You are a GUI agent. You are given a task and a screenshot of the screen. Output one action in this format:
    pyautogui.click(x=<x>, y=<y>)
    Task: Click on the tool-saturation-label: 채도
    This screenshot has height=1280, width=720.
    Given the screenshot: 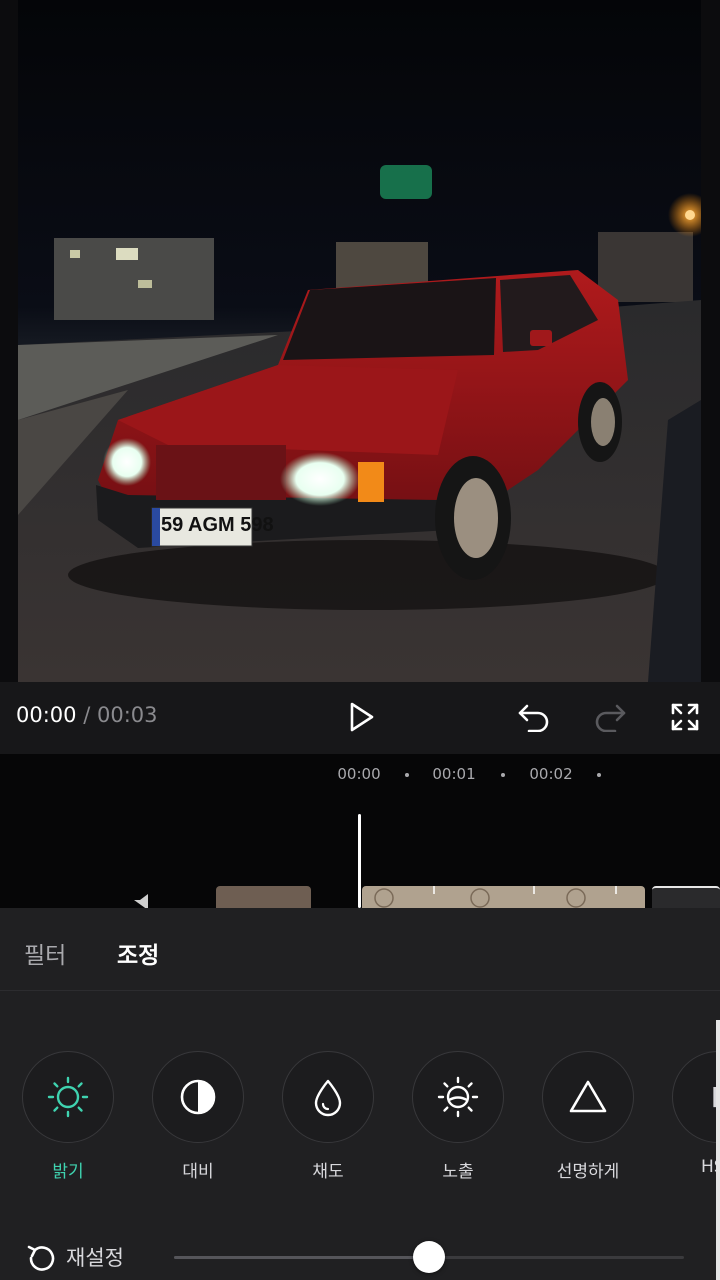 What is the action you would take?
    pyautogui.click(x=328, y=1172)
    